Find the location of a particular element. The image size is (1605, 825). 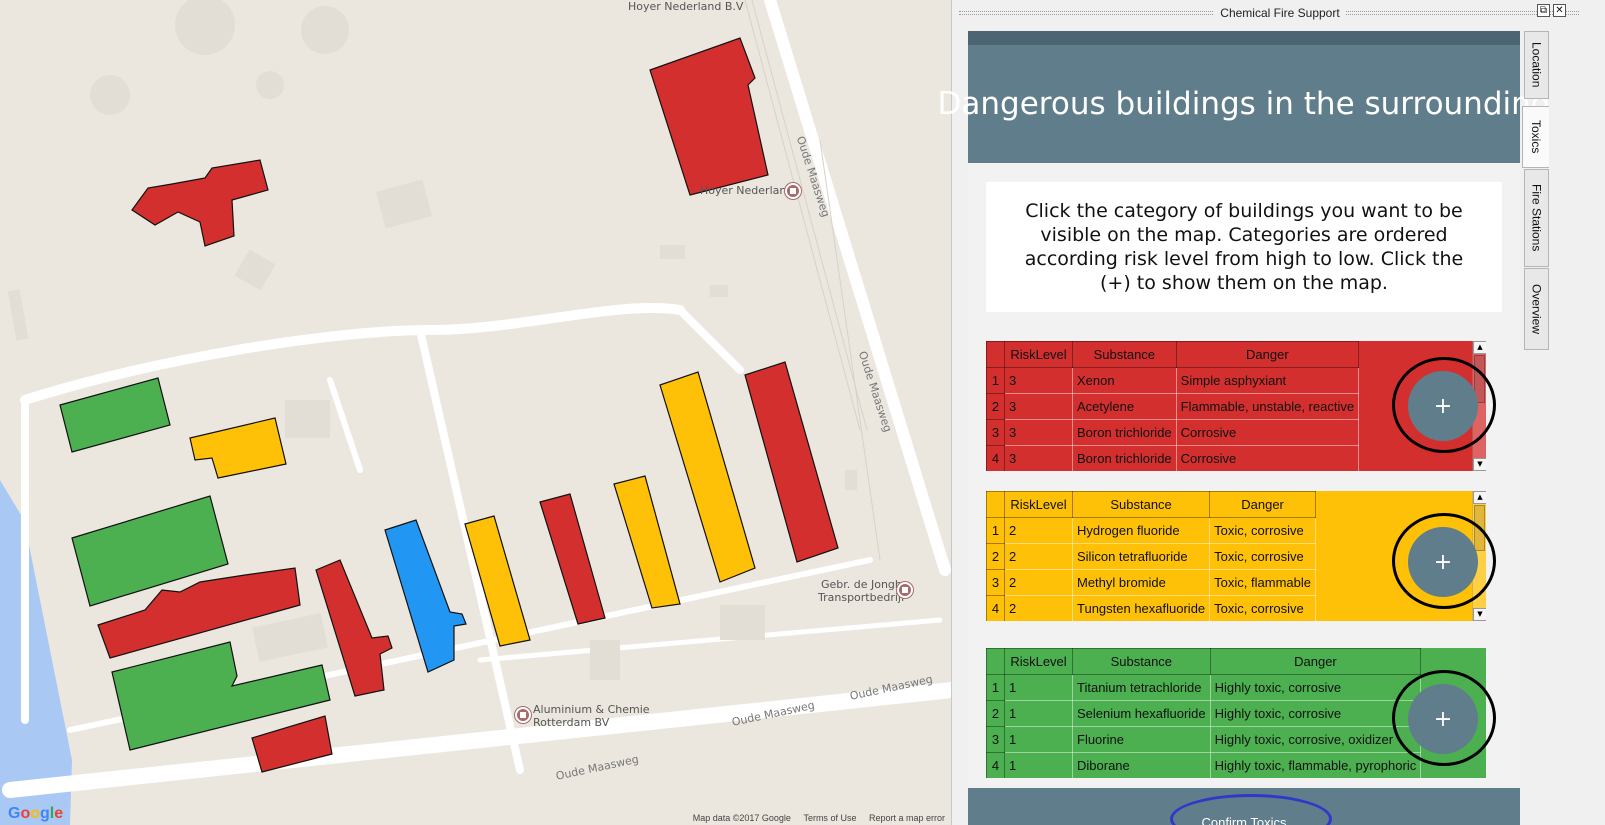

table-row: 3 3 Boron trichloride Corrosive is located at coordinates (1173, 432).